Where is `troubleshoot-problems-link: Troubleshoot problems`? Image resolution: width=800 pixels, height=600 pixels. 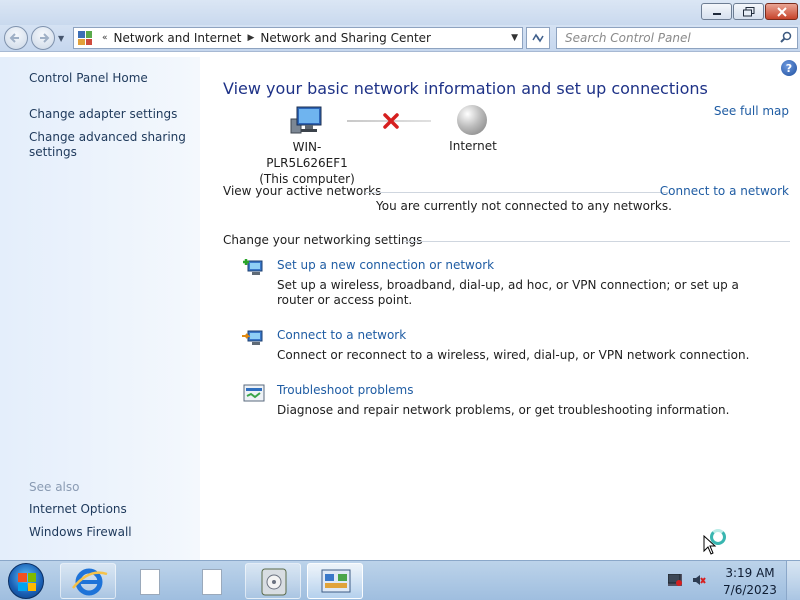
troubleshoot-problems-link: Troubleshoot problems is located at coordinates (345, 390).